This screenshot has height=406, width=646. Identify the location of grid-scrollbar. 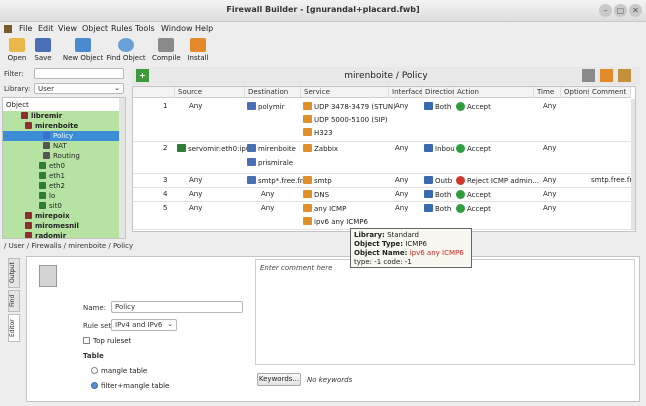
(633, 164).